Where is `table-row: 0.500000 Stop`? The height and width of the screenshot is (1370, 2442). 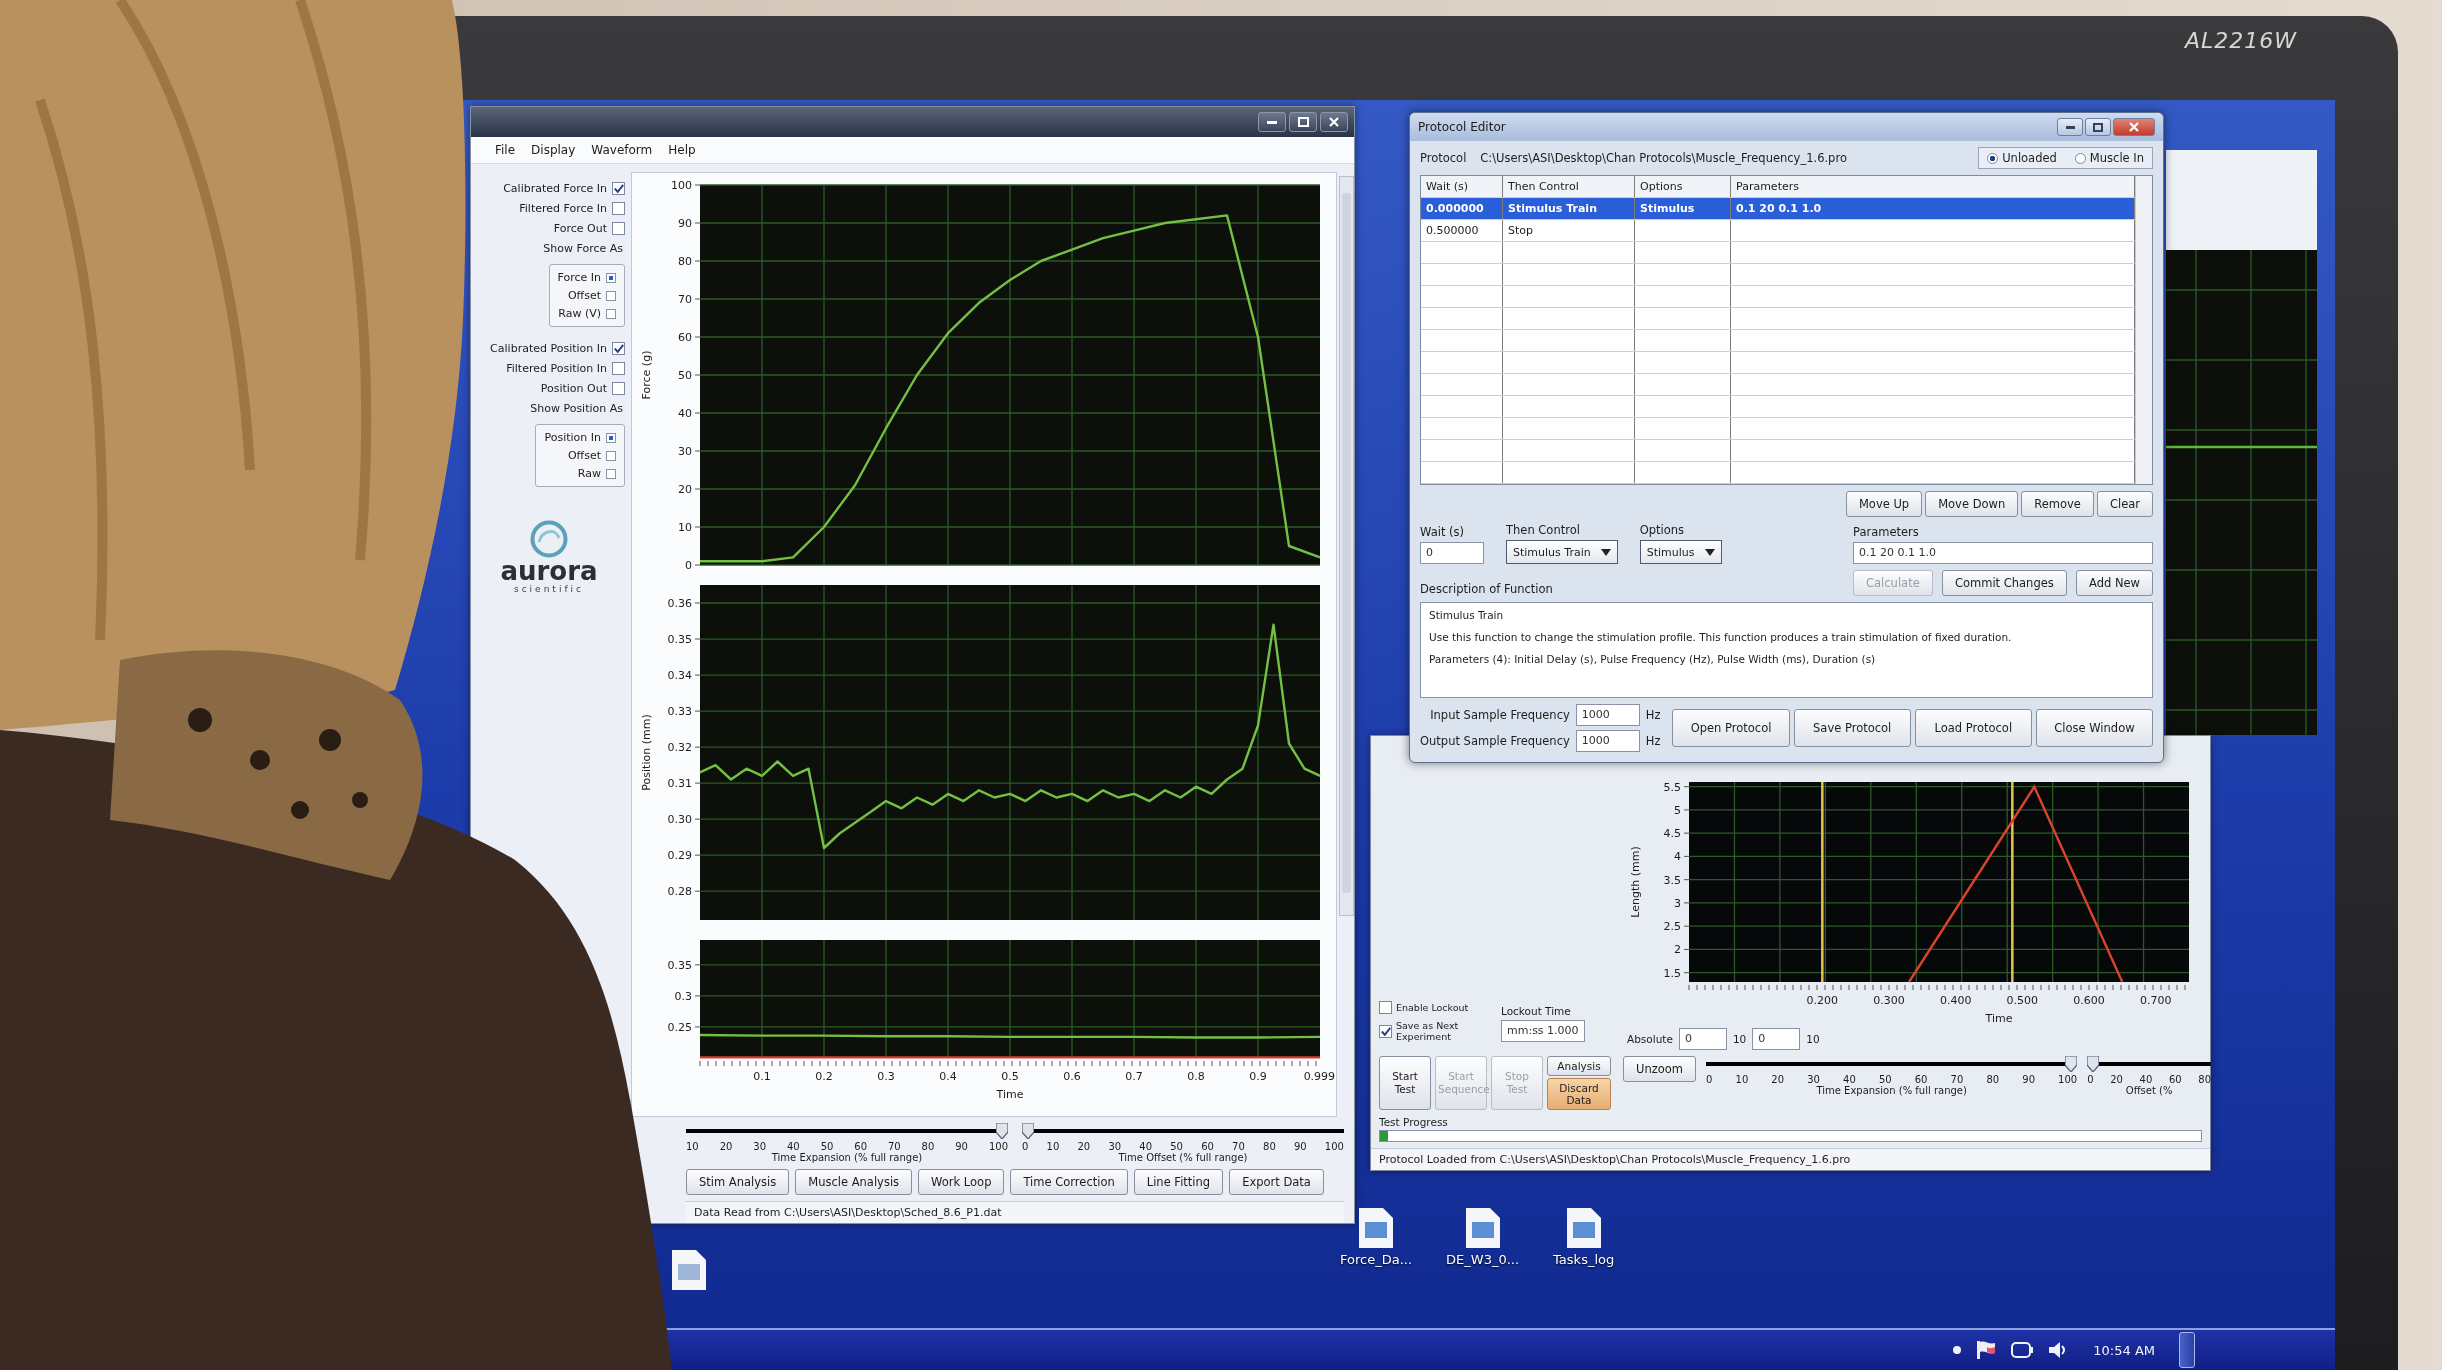 table-row: 0.500000 Stop is located at coordinates (1778, 231).